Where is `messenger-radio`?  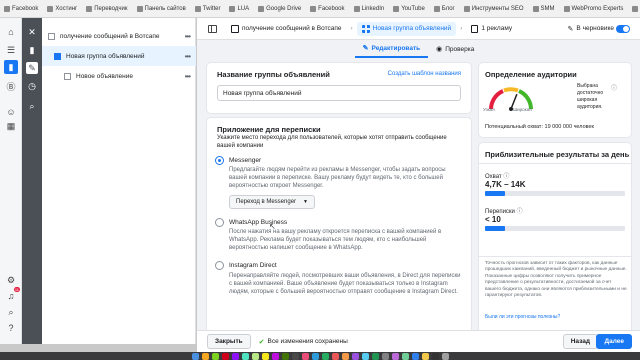
messenger-radio is located at coordinates (219, 160).